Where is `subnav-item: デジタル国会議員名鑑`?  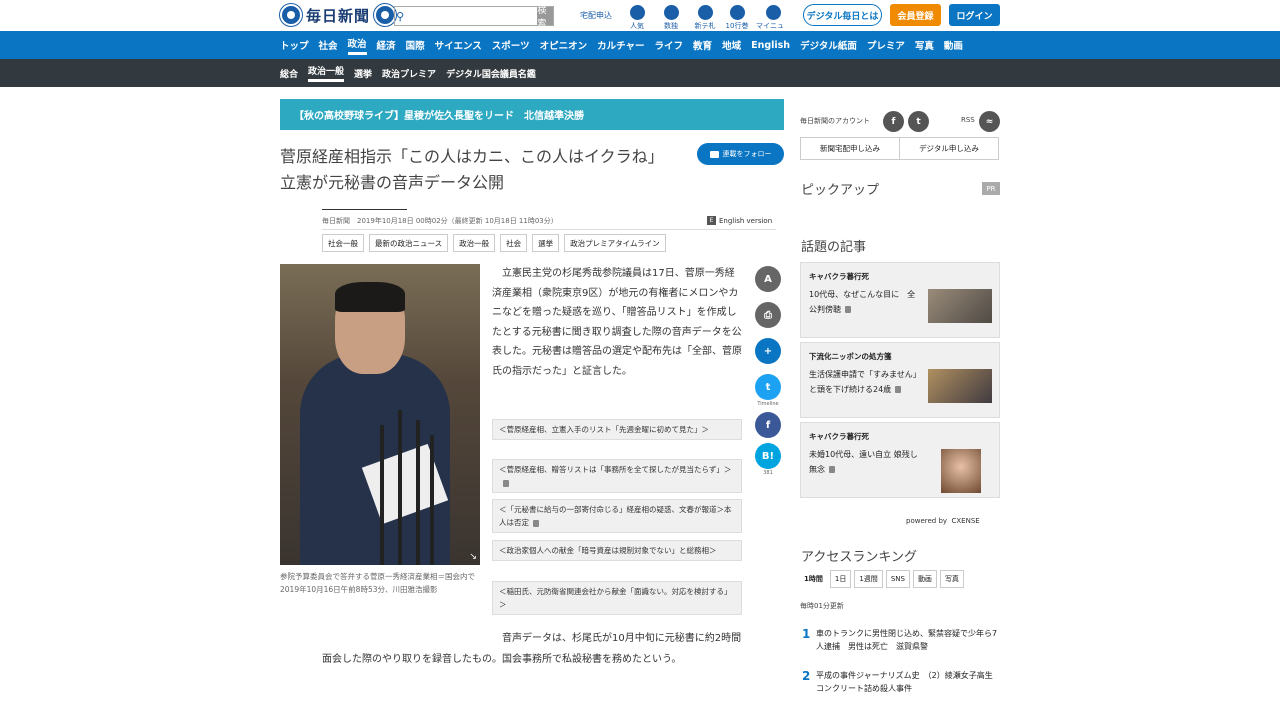 subnav-item: デジタル国会議員名鑑 is located at coordinates (491, 73).